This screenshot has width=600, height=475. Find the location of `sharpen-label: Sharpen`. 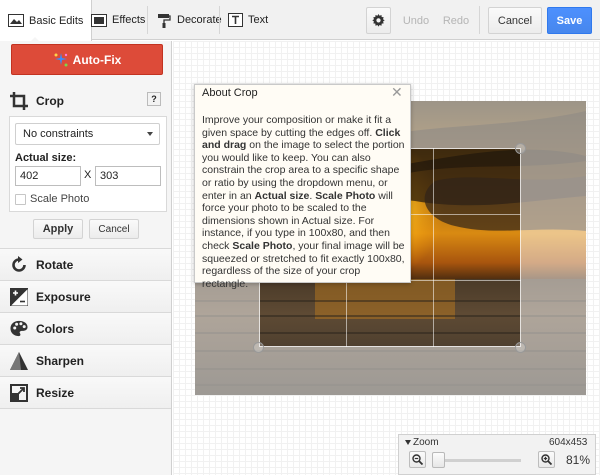

sharpen-label: Sharpen is located at coordinates (60, 360).